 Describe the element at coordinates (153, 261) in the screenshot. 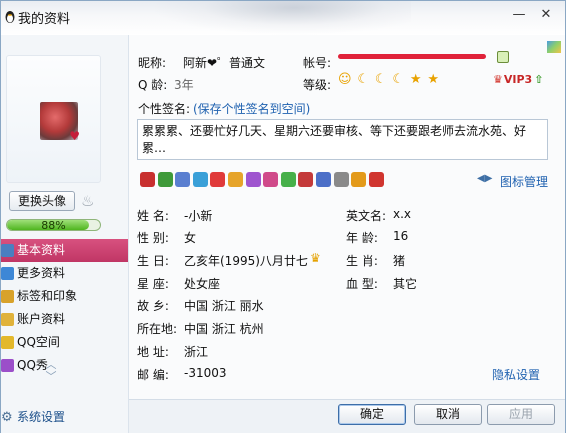

I see `birthday-label: 生 日:` at that location.